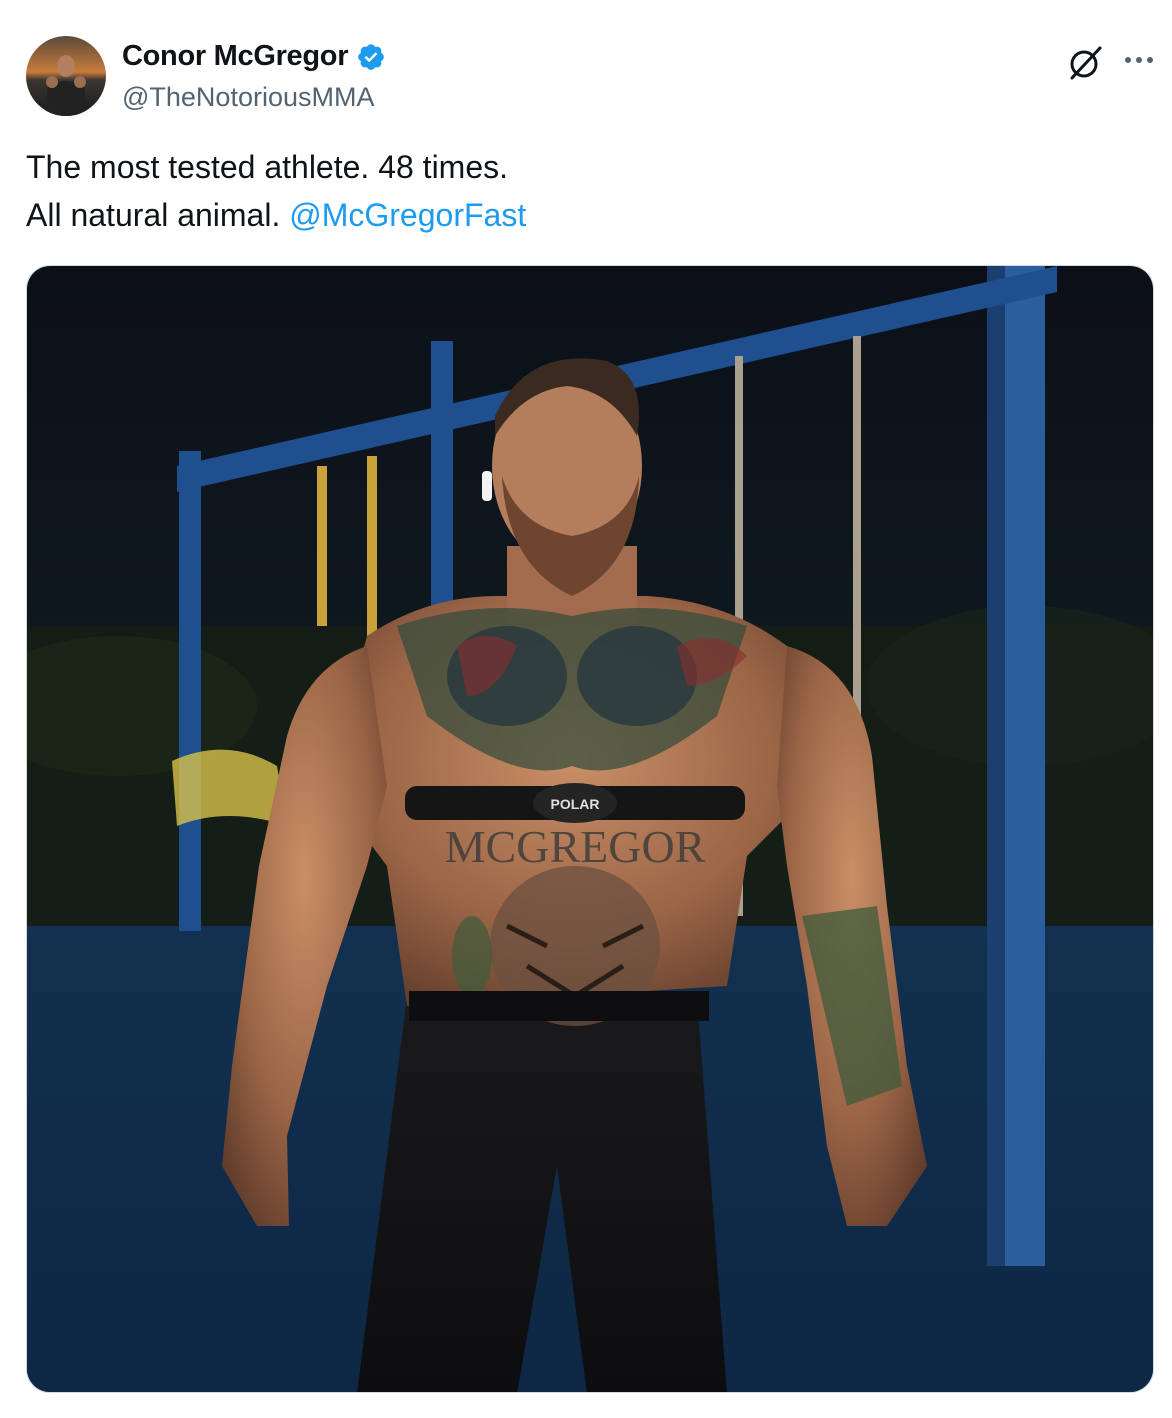 This screenshot has width=1172, height=1418. I want to click on tweet-header: Conor McGregor @TheNotoriousMMA, so click(589, 77).